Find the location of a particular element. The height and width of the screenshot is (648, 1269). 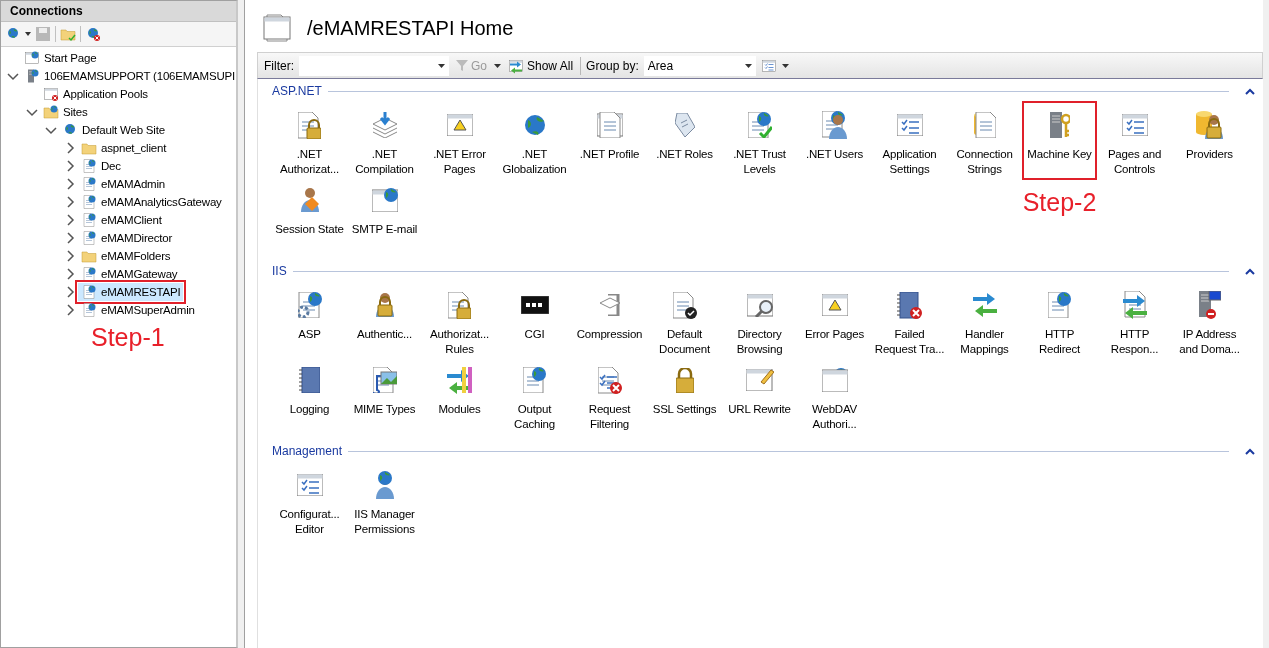

feature-item: Authorizat... Rules is located at coordinates (459, 321).